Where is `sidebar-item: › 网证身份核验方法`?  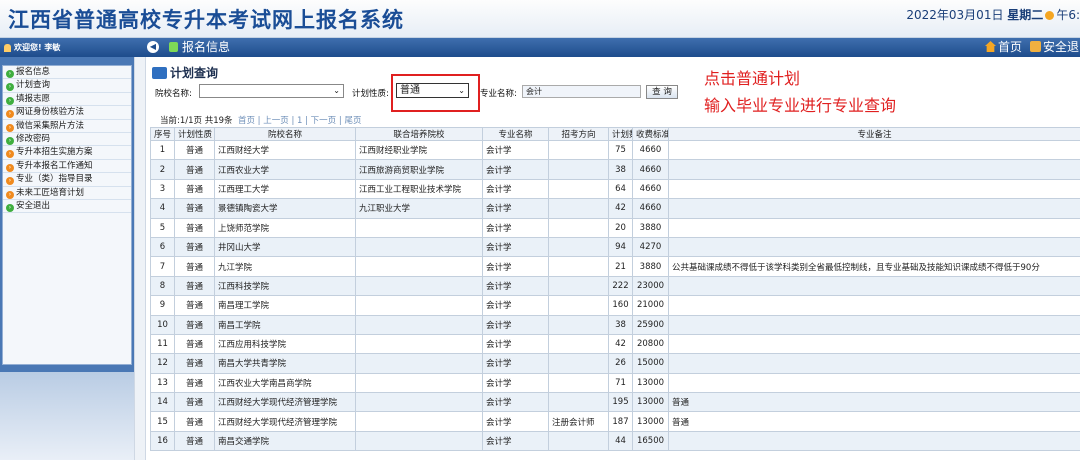
sidebar-item: › 网证身份核验方法 is located at coordinates (67, 113).